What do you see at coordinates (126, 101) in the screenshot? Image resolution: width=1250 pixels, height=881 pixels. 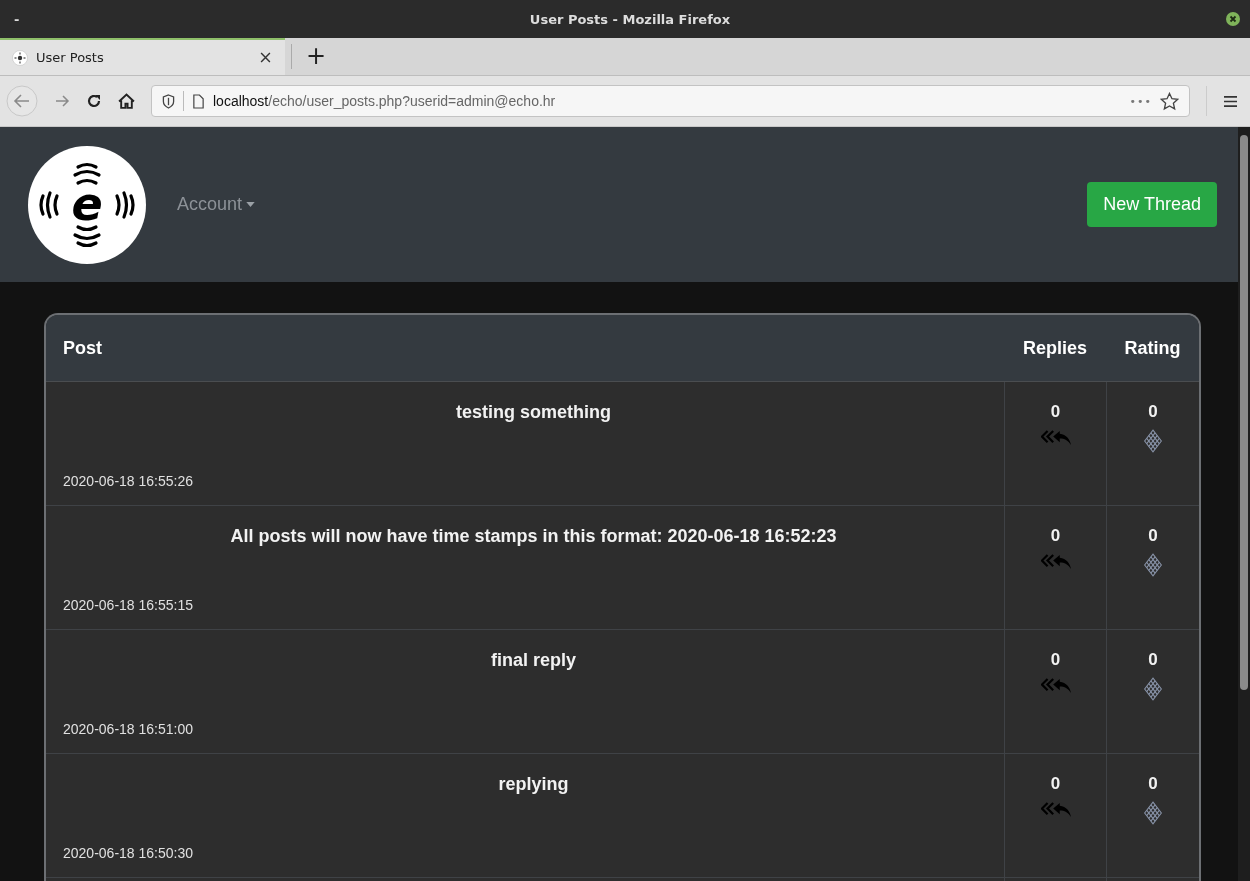 I see `home-icon` at bounding box center [126, 101].